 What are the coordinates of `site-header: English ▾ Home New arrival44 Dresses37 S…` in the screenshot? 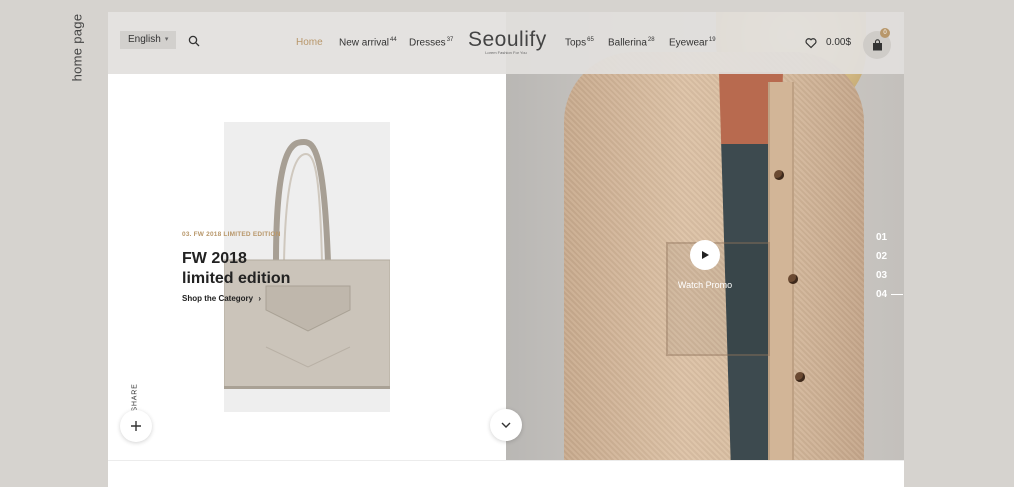 It's located at (506, 43).